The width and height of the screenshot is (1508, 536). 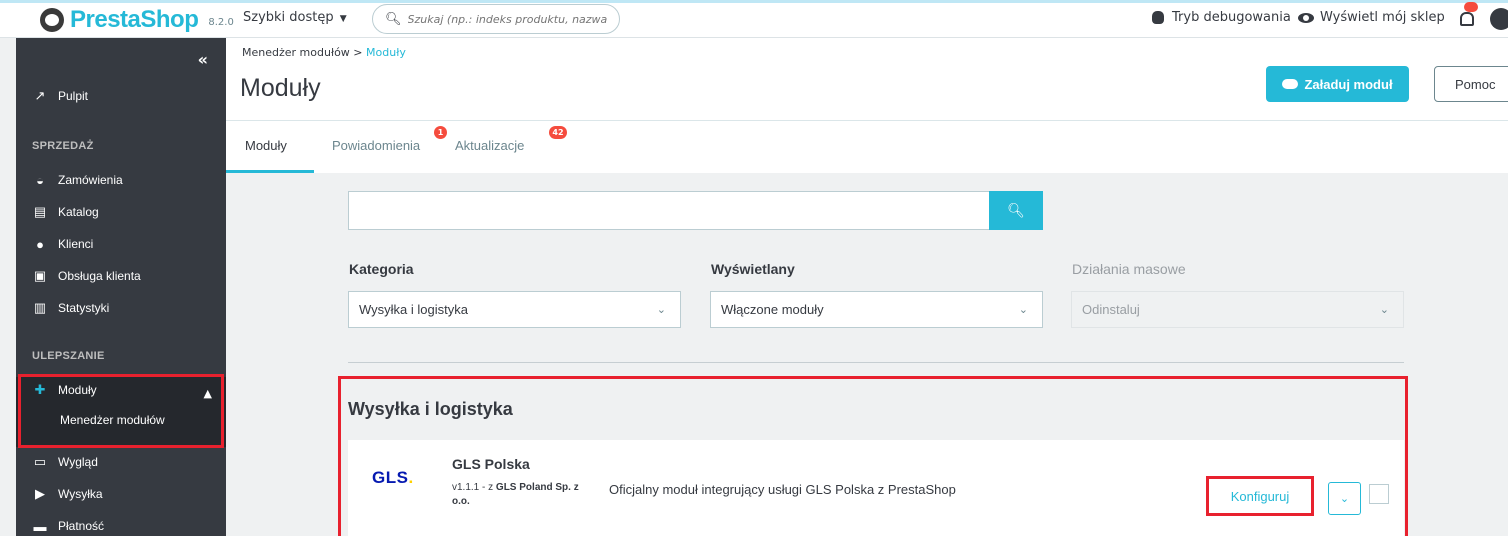 I want to click on quick-access-dropdown: Szybki dostęp ▼, so click(x=295, y=17).